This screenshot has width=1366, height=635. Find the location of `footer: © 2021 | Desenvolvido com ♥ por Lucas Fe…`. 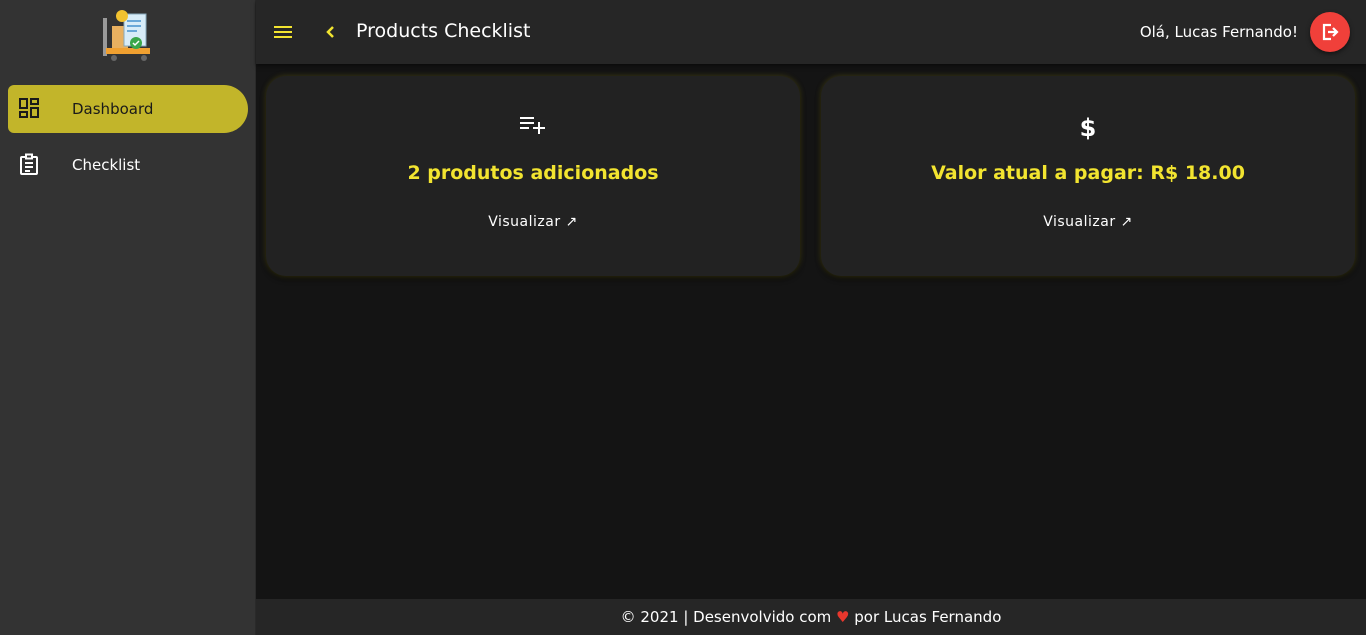

footer: © 2021 | Desenvolvido com ♥ por Lucas Fe… is located at coordinates (811, 617).